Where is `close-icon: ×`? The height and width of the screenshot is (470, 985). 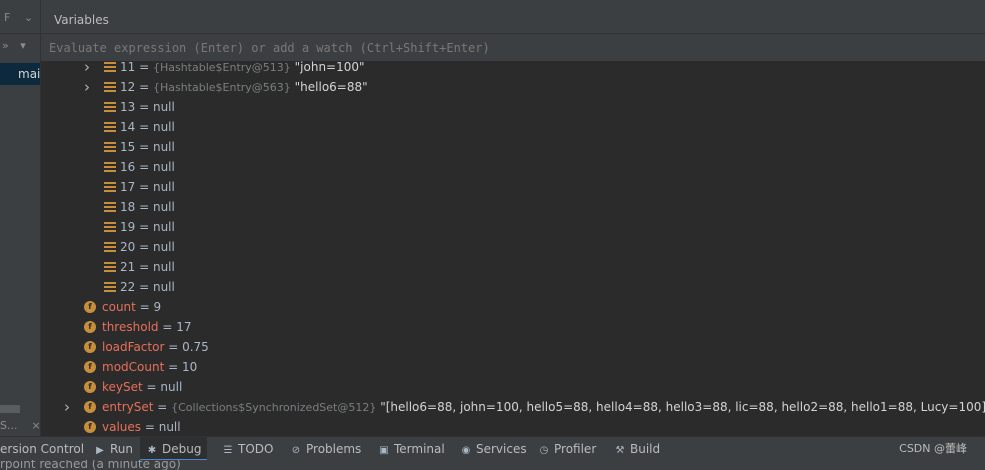
close-icon: × is located at coordinates (35, 425).